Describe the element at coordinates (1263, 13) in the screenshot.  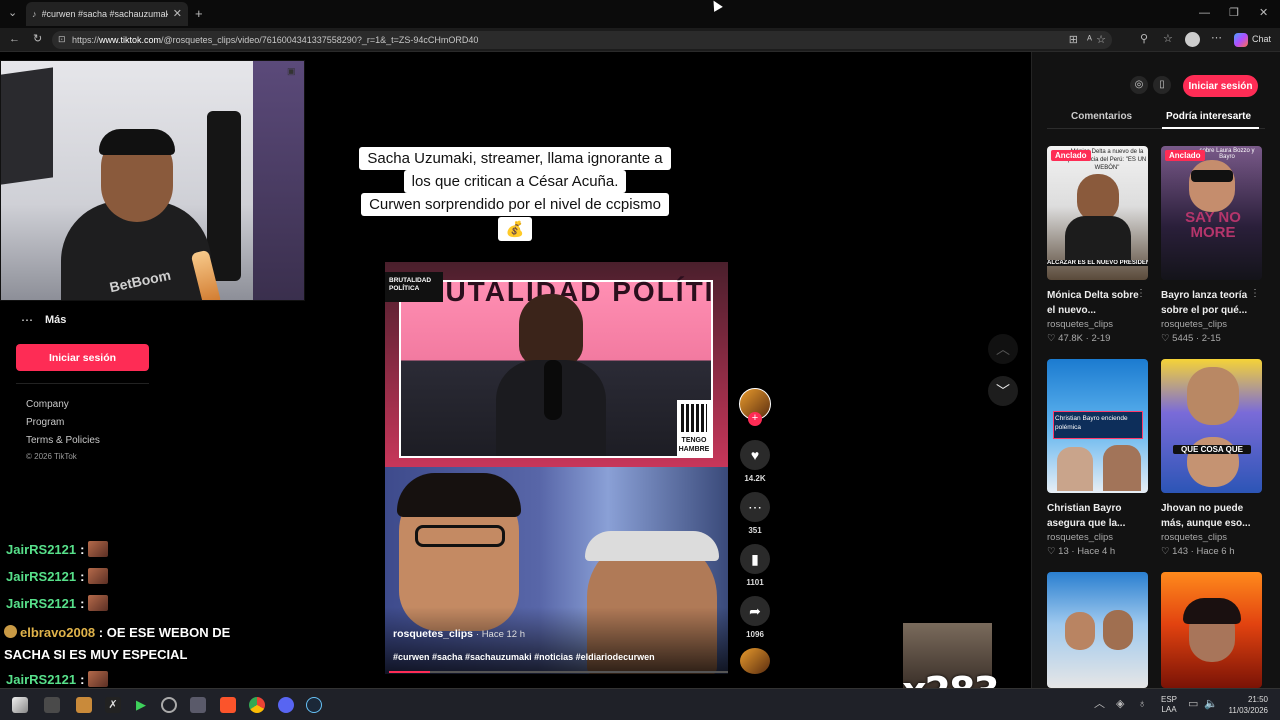
I see `close-window-icon: ✕` at that location.